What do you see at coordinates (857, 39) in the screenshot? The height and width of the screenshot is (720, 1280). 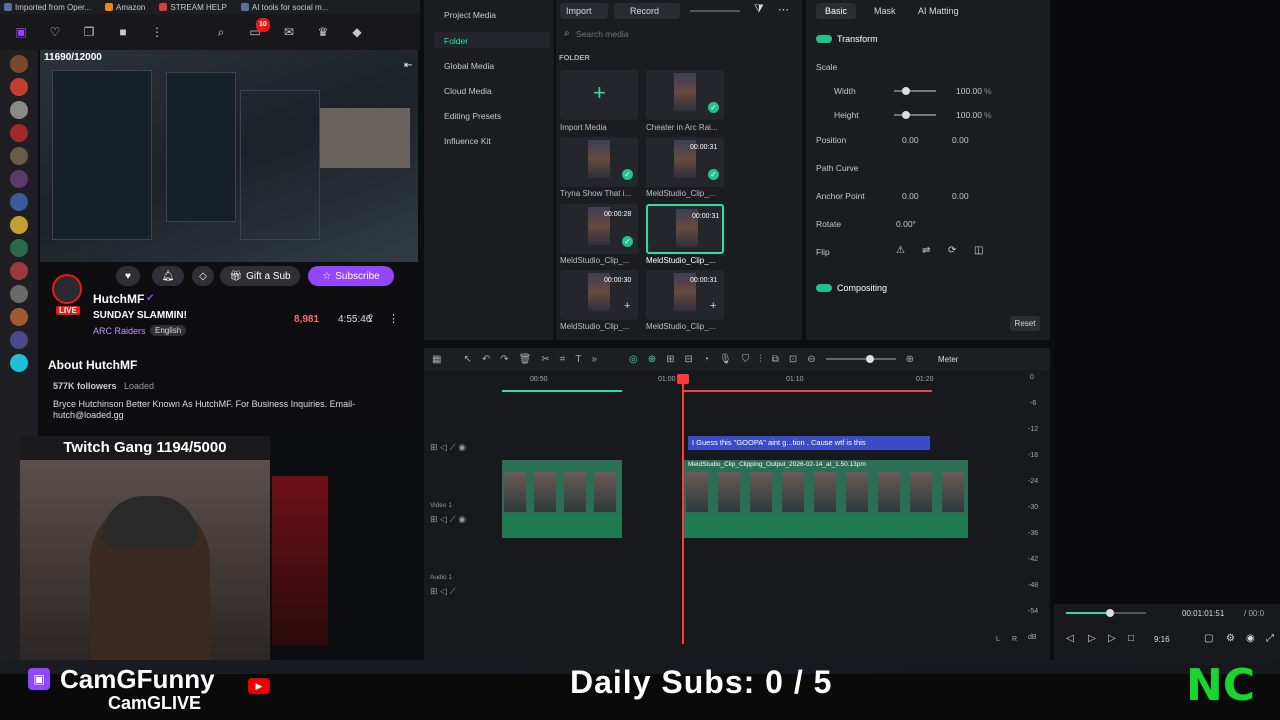 I see `section-transform: Transform` at bounding box center [857, 39].